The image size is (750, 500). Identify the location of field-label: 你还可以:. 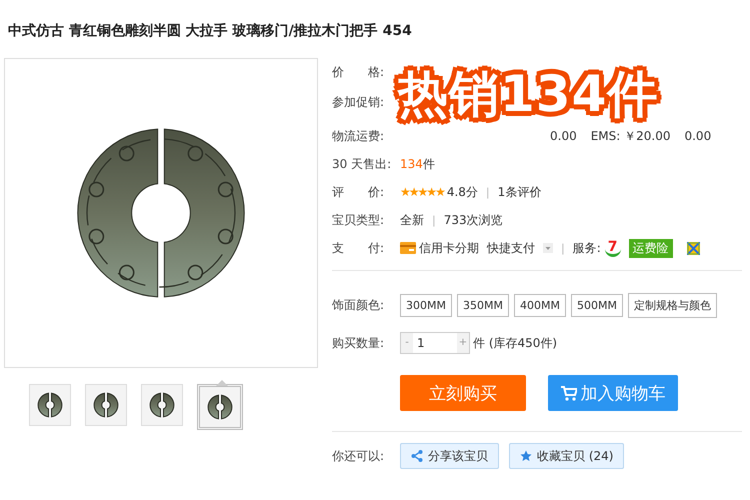
(359, 456).